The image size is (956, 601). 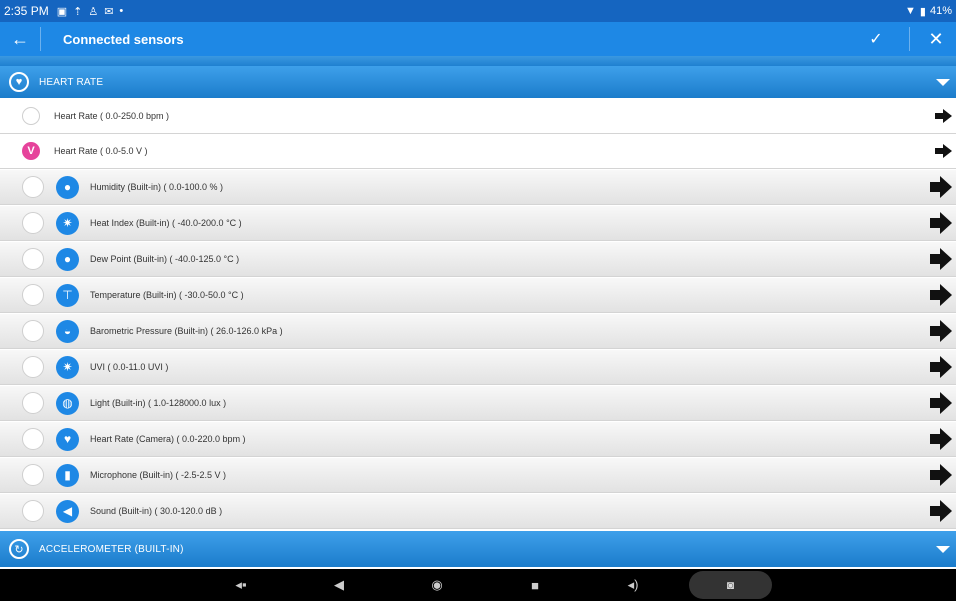 I want to click on back-icon: ◀, so click(x=339, y=585).